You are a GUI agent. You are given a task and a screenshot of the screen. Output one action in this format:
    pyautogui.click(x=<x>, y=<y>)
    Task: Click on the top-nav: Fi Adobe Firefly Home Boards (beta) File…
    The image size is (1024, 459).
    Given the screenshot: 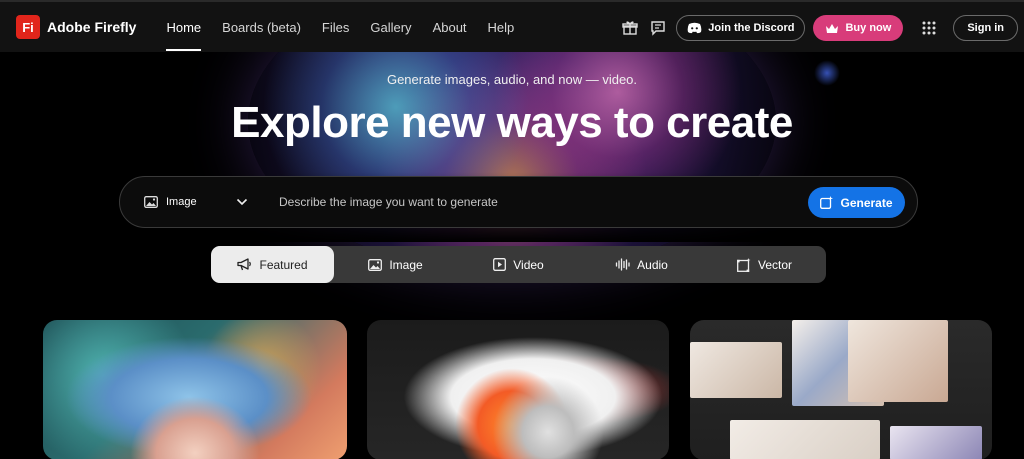 What is the action you would take?
    pyautogui.click(x=512, y=26)
    